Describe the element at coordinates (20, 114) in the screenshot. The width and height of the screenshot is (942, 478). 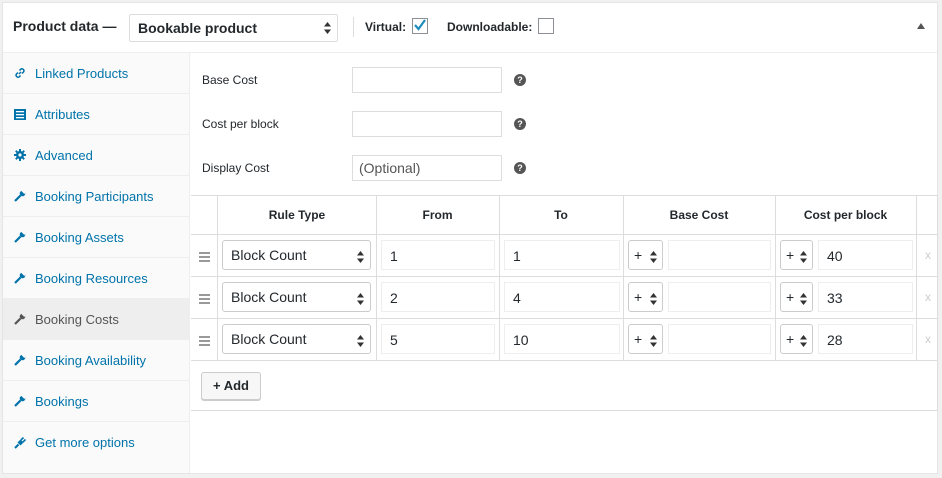
I see `list-icon` at that location.